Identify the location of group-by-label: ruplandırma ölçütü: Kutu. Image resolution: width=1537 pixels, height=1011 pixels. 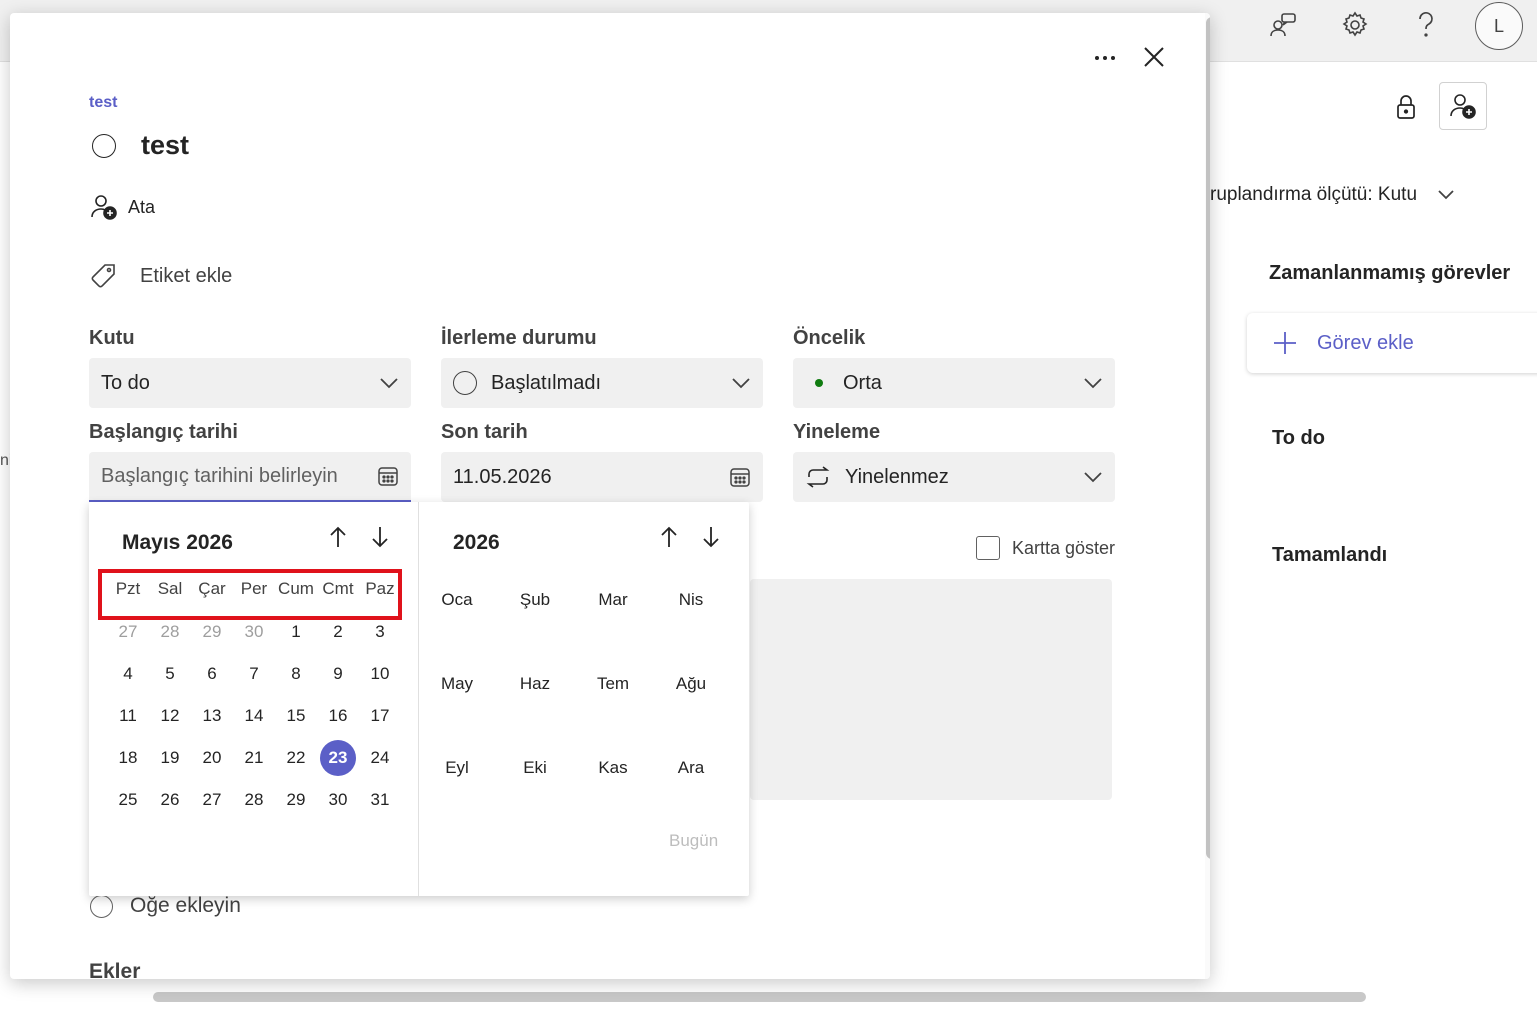
(1314, 194).